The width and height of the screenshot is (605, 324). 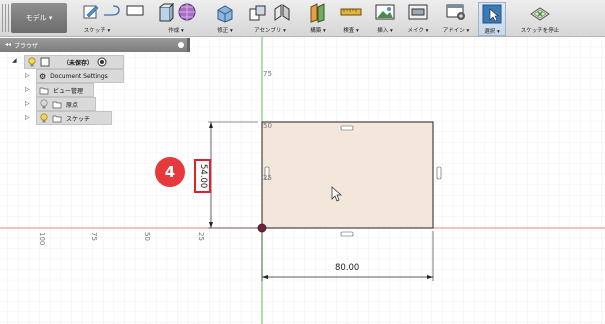 What do you see at coordinates (43, 76) in the screenshot?
I see `gear-icon: ⚙` at bounding box center [43, 76].